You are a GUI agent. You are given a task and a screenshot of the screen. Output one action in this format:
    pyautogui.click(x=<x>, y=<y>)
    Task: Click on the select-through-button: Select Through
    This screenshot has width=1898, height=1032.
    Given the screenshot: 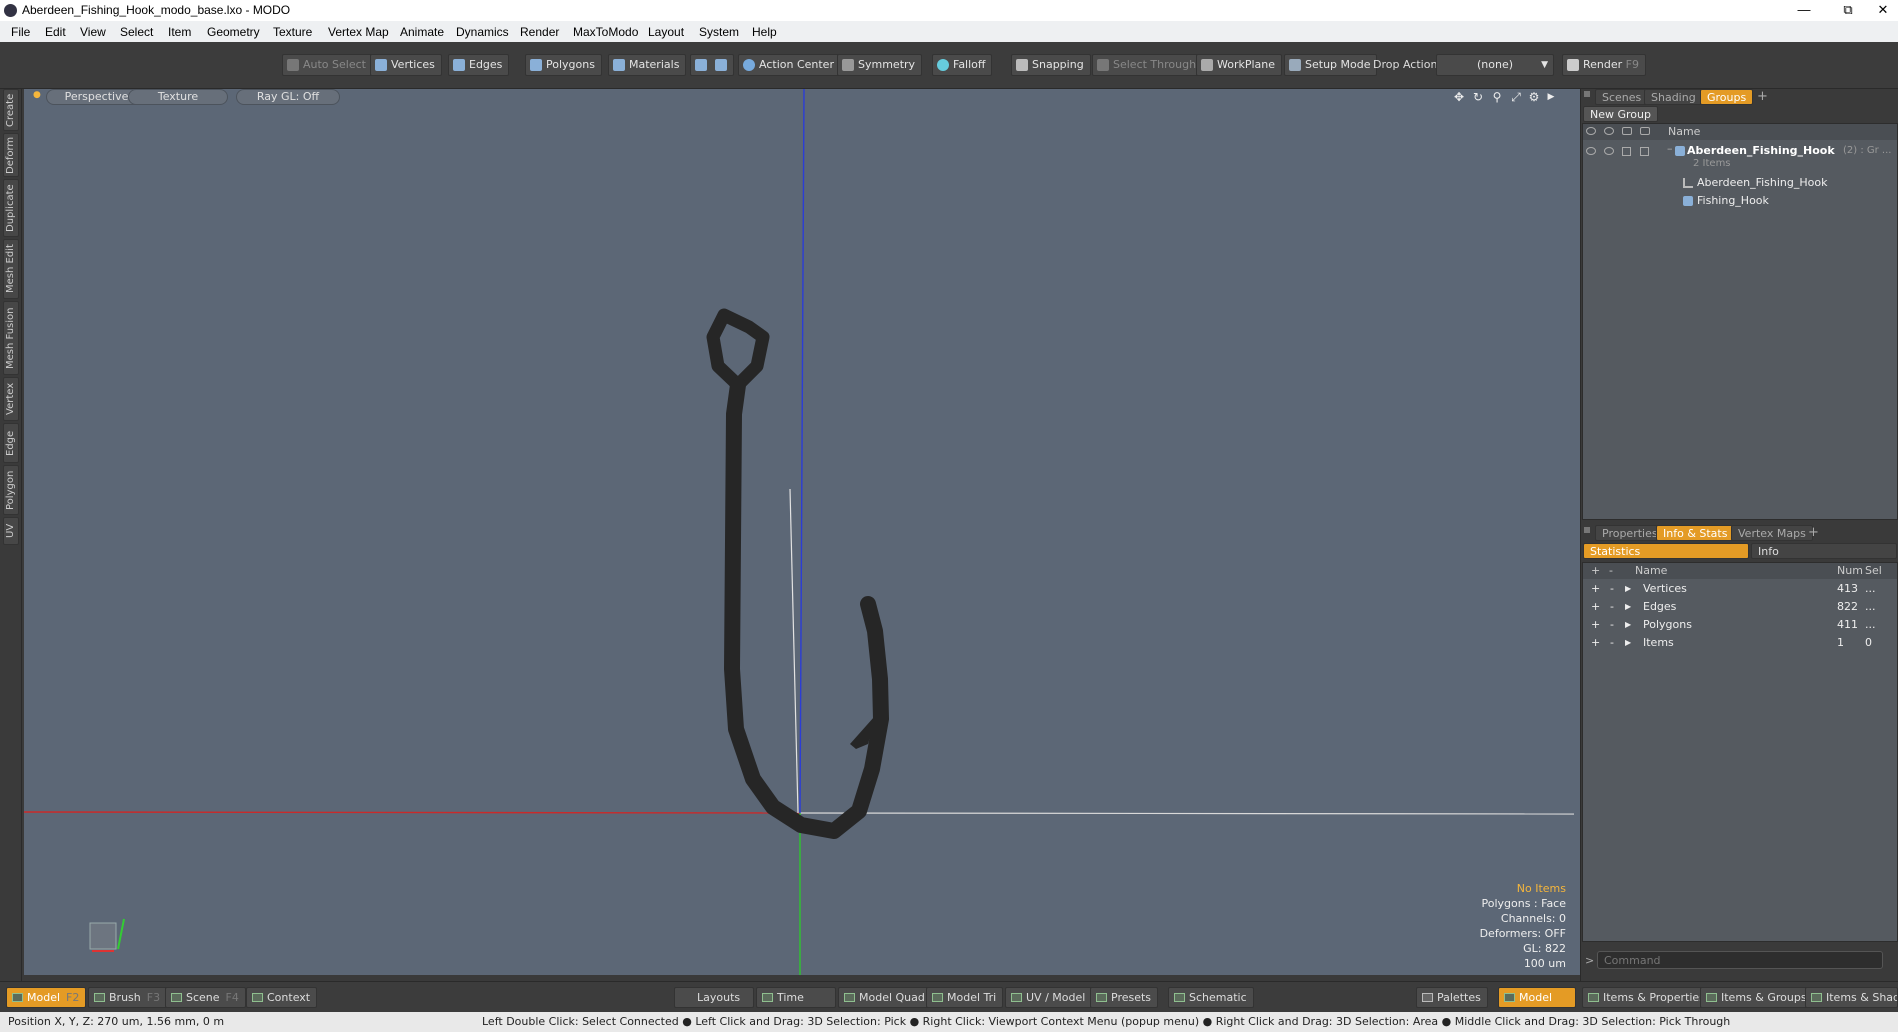 What is the action you would take?
    pyautogui.click(x=1148, y=65)
    